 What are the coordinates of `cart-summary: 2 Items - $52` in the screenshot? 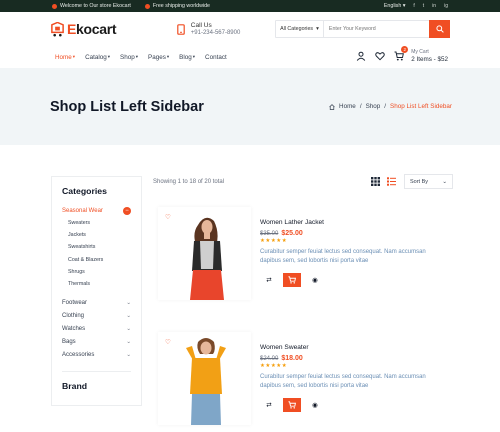 It's located at (429, 59).